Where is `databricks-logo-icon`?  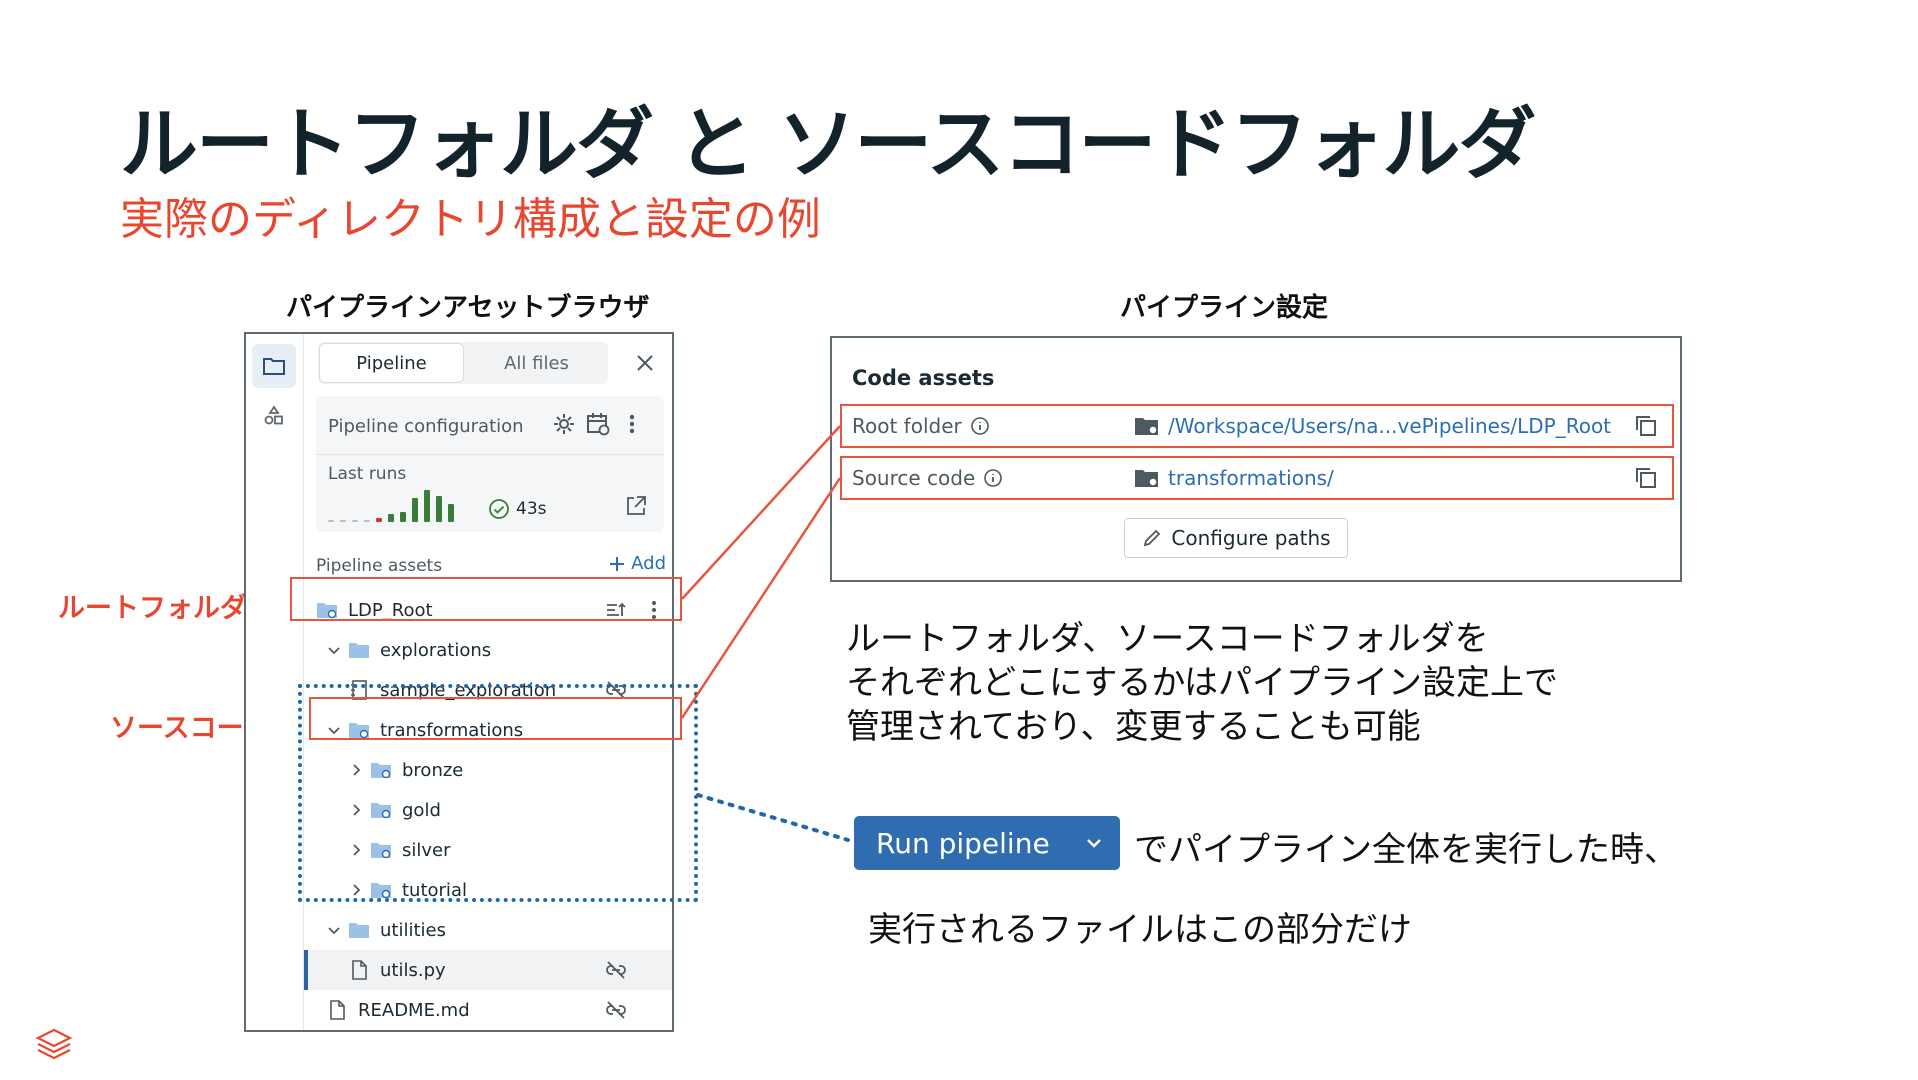
databricks-logo-icon is located at coordinates (54, 1044).